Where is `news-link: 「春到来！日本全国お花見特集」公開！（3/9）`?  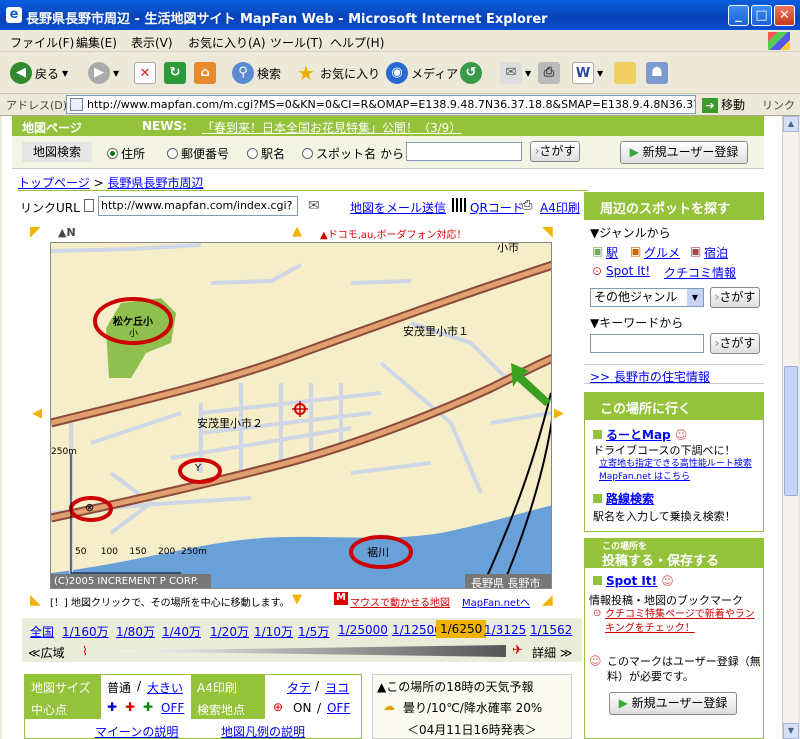 news-link: 「春到来！日本全国お花見特集」公開！（3/9） is located at coordinates (331, 127).